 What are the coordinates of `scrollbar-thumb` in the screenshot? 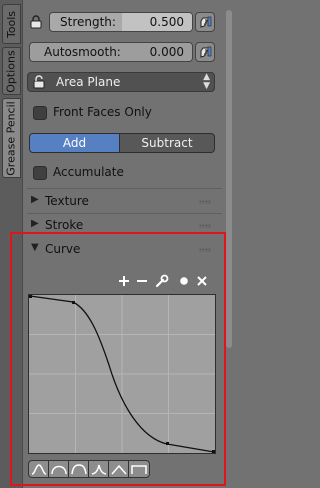 It's located at (229, 179).